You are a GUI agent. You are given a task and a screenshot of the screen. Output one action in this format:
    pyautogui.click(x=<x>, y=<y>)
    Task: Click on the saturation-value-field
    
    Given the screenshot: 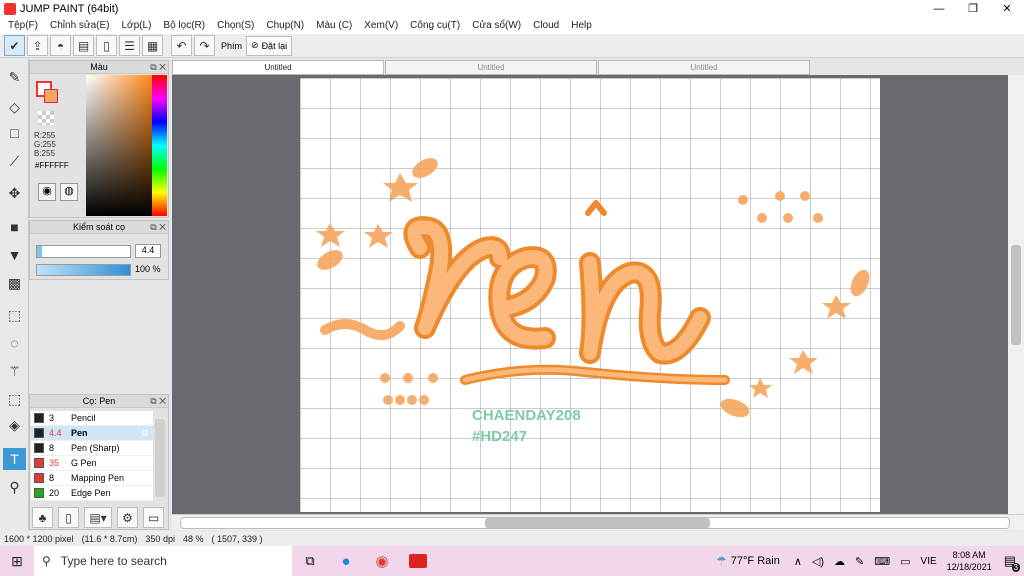 What is the action you would take?
    pyautogui.click(x=119, y=145)
    